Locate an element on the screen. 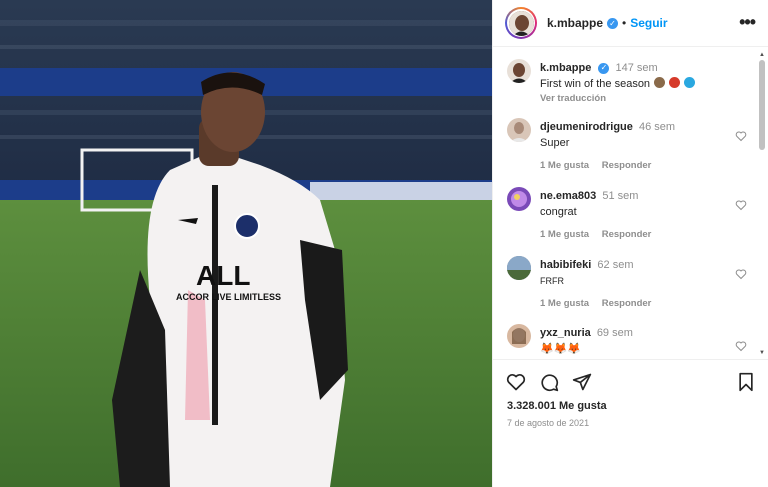 The image size is (768, 487). comment-username: ne.ema803 is located at coordinates (568, 196).